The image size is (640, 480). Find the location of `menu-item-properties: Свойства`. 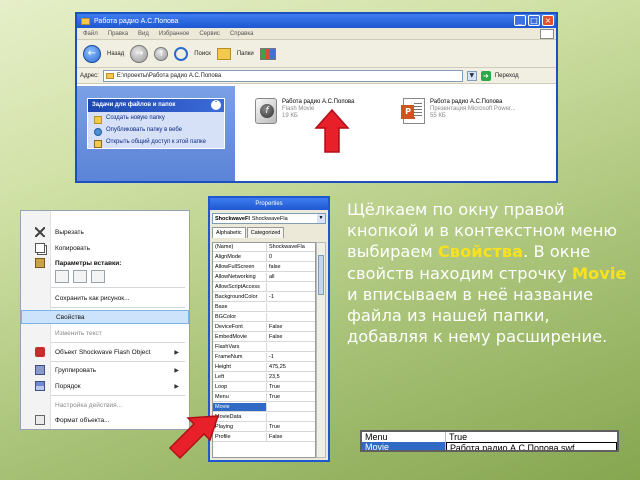

menu-item-properties: Свойства is located at coordinates (105, 317).